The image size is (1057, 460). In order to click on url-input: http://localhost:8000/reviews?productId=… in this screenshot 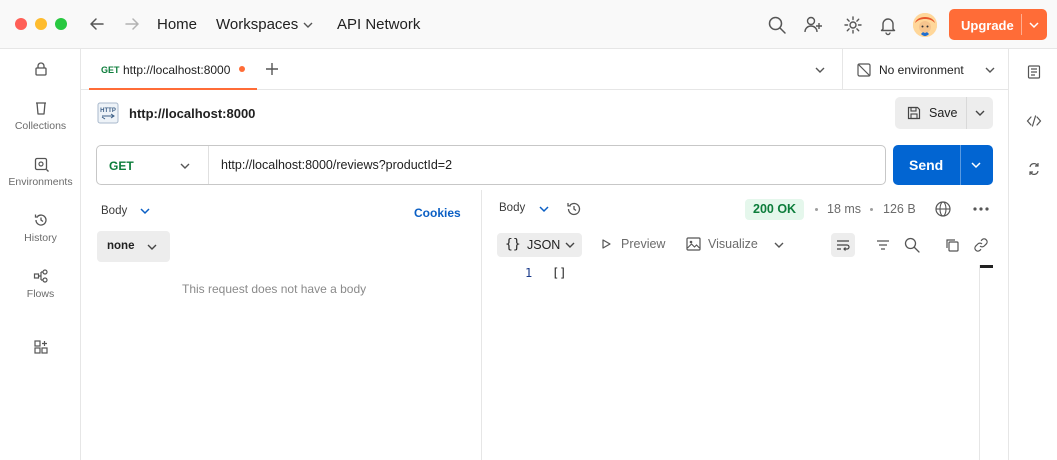, I will do `click(336, 165)`.